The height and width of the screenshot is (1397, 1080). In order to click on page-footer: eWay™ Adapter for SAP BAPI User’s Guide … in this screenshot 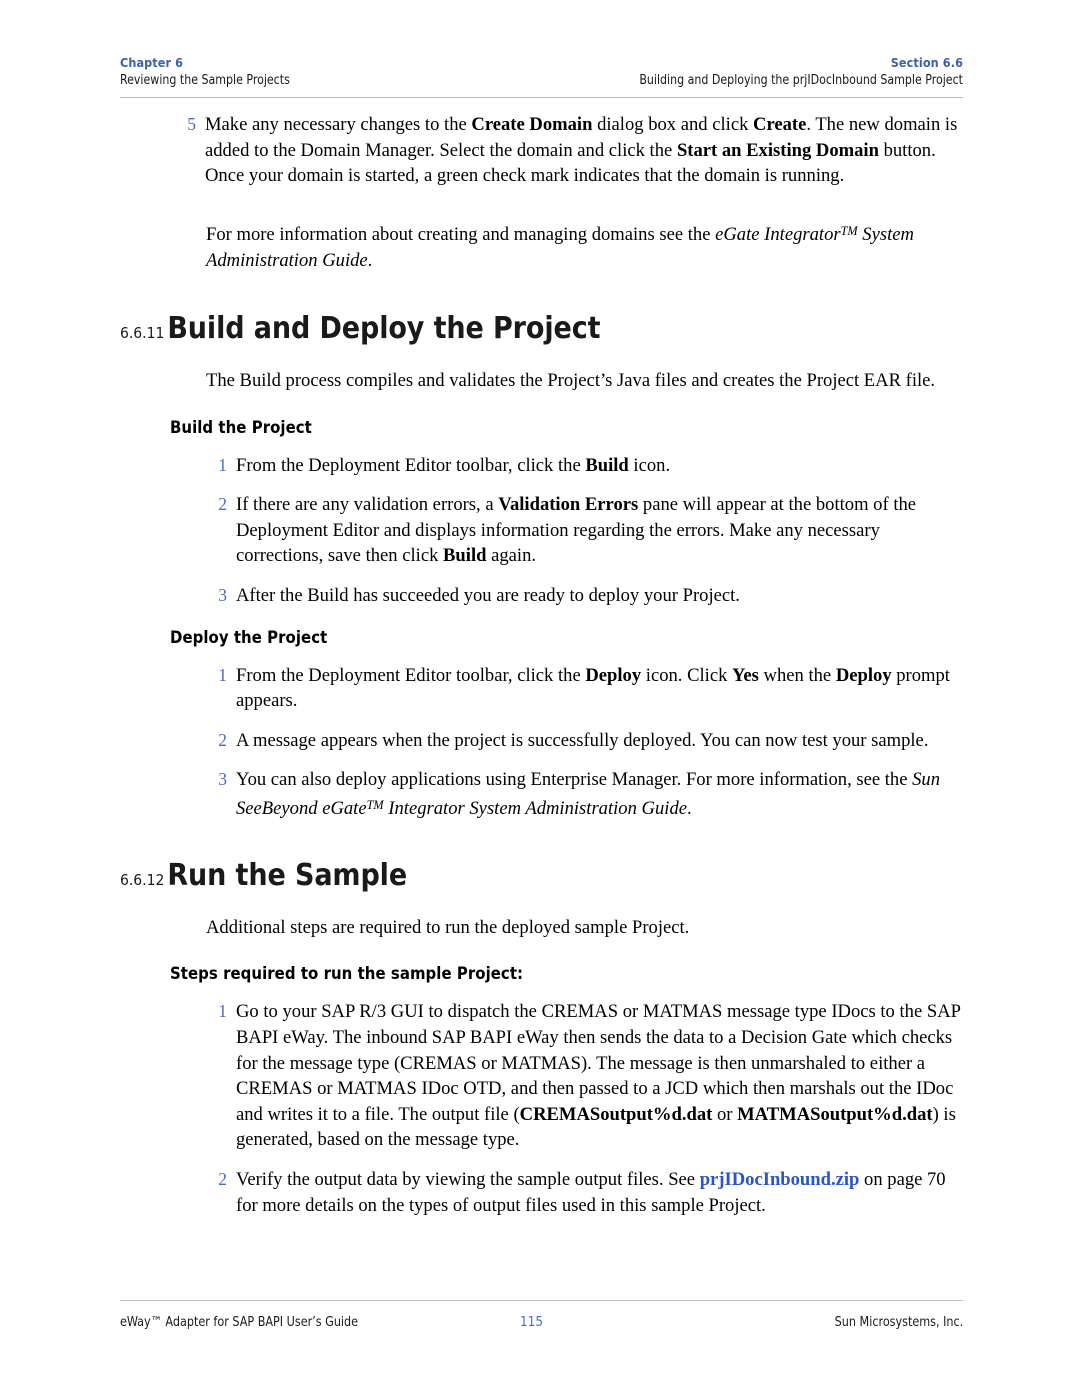, I will do `click(541, 1322)`.